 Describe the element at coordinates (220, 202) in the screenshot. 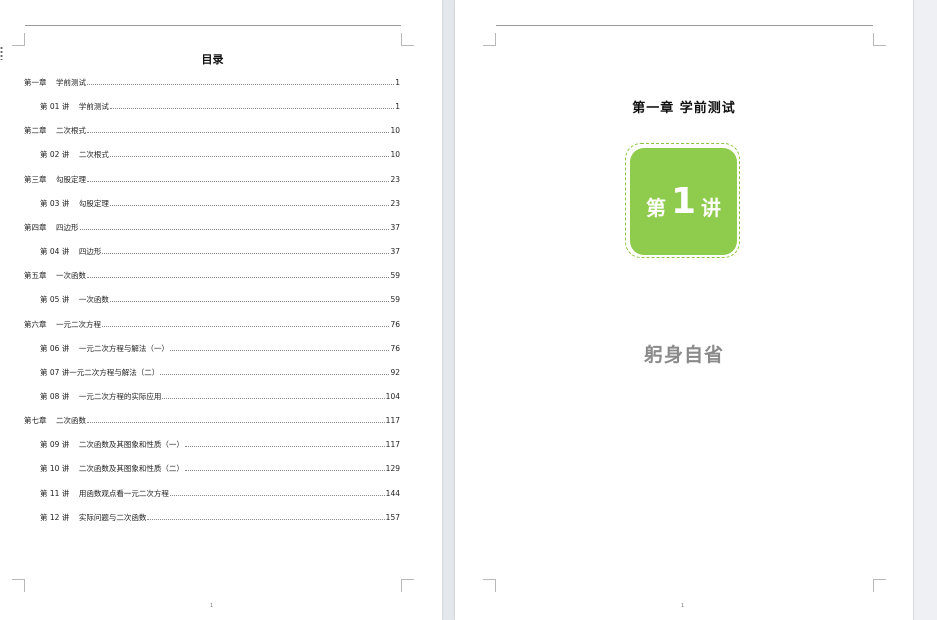

I see `toc-entry-lecture: 第 03 讲 勾股定理 23` at that location.